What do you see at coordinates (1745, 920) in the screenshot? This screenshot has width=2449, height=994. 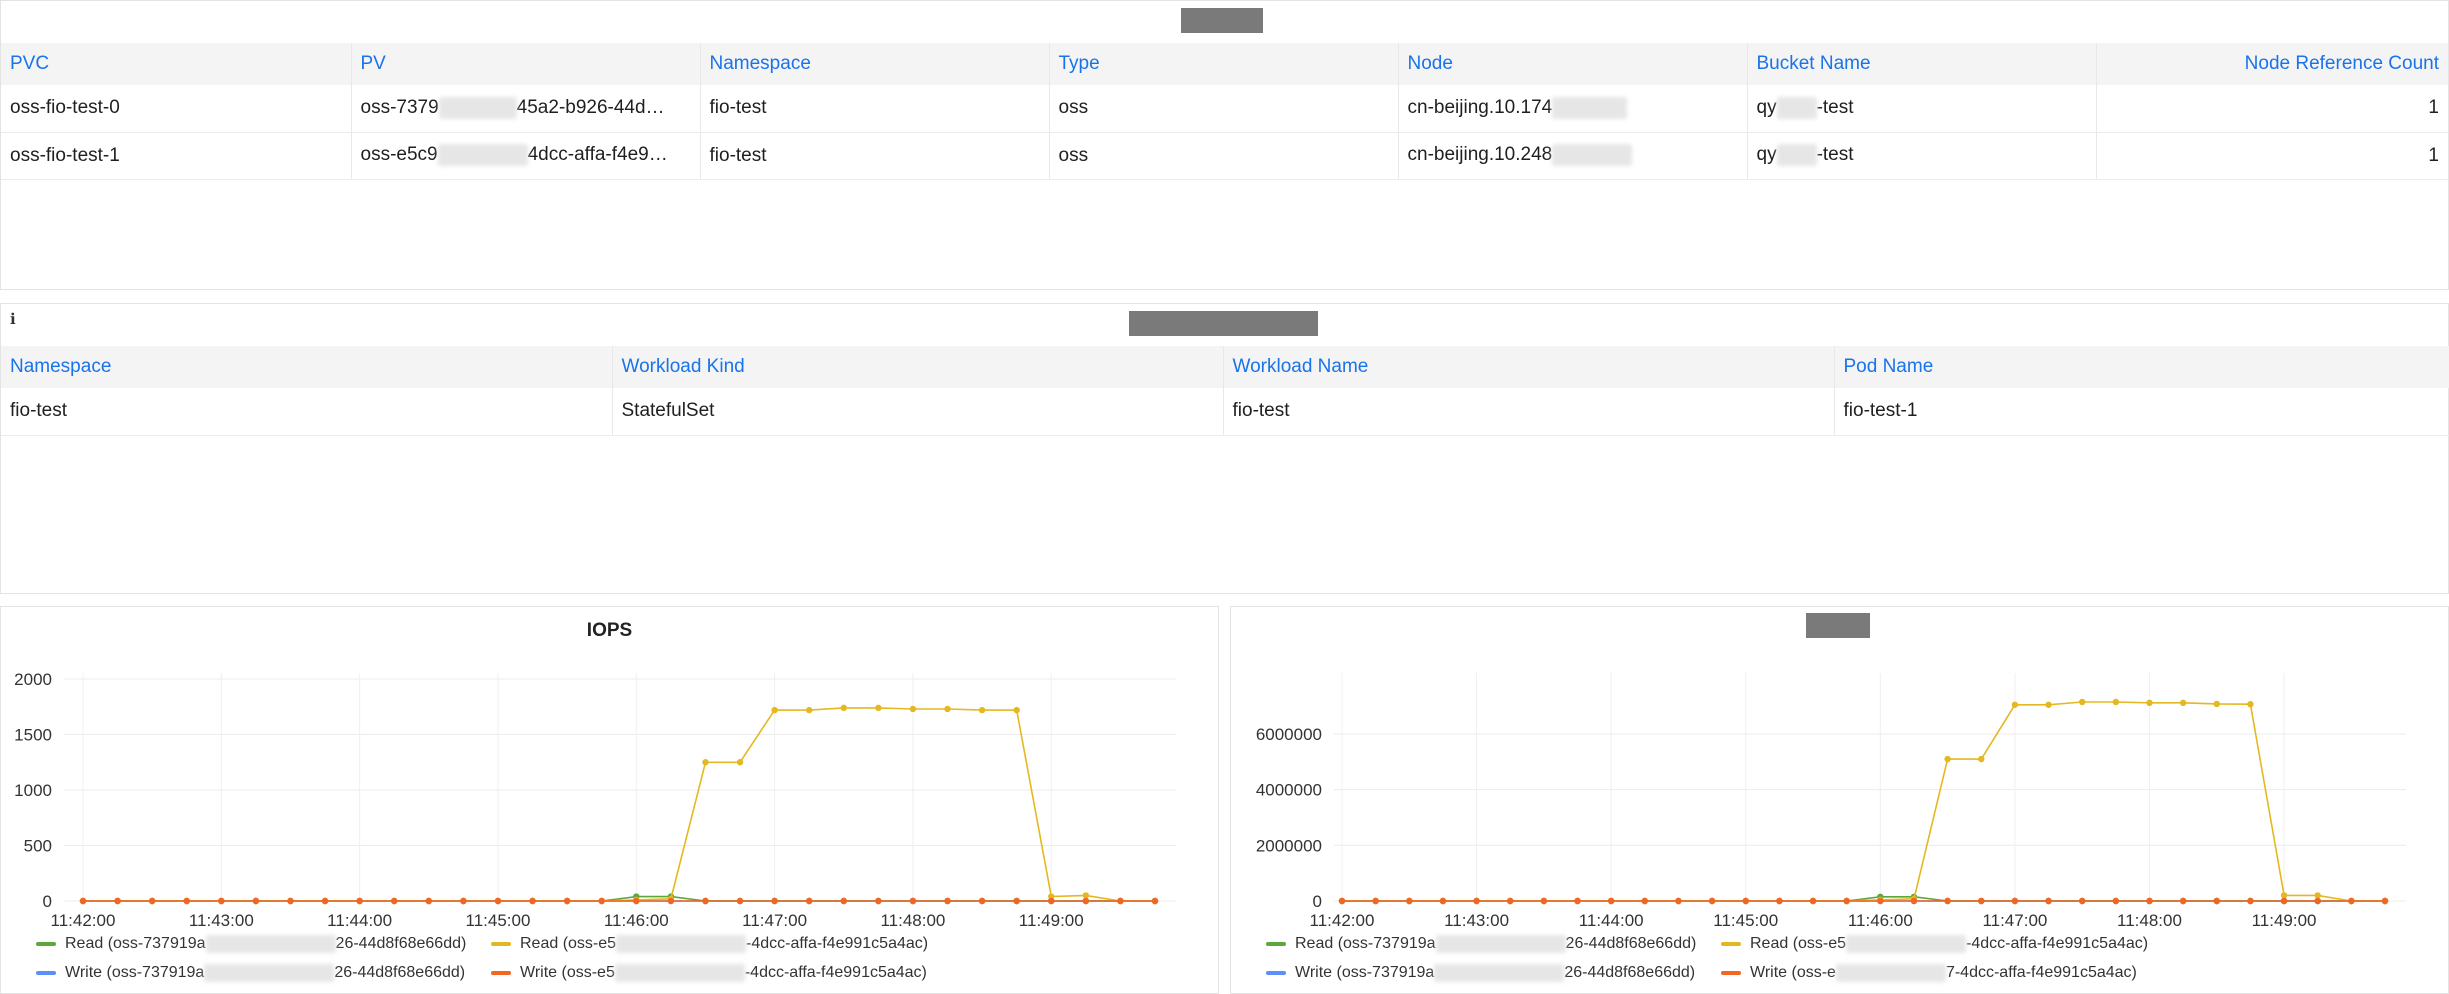 I see `x-tick-label: 11:45:00` at bounding box center [1745, 920].